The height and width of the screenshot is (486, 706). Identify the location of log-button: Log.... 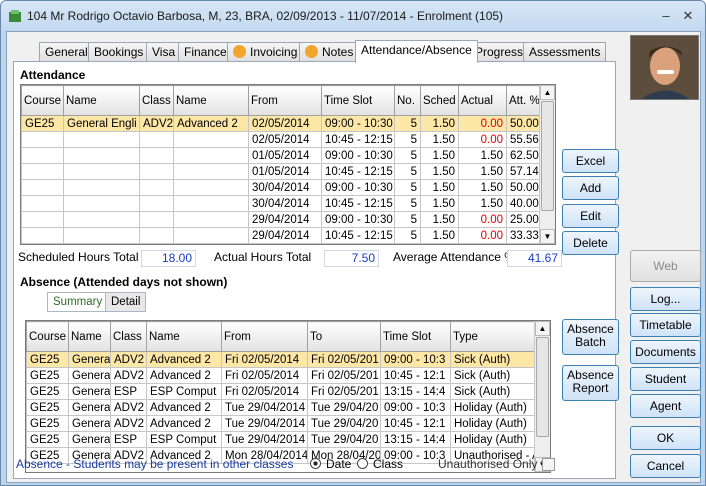
(665, 299).